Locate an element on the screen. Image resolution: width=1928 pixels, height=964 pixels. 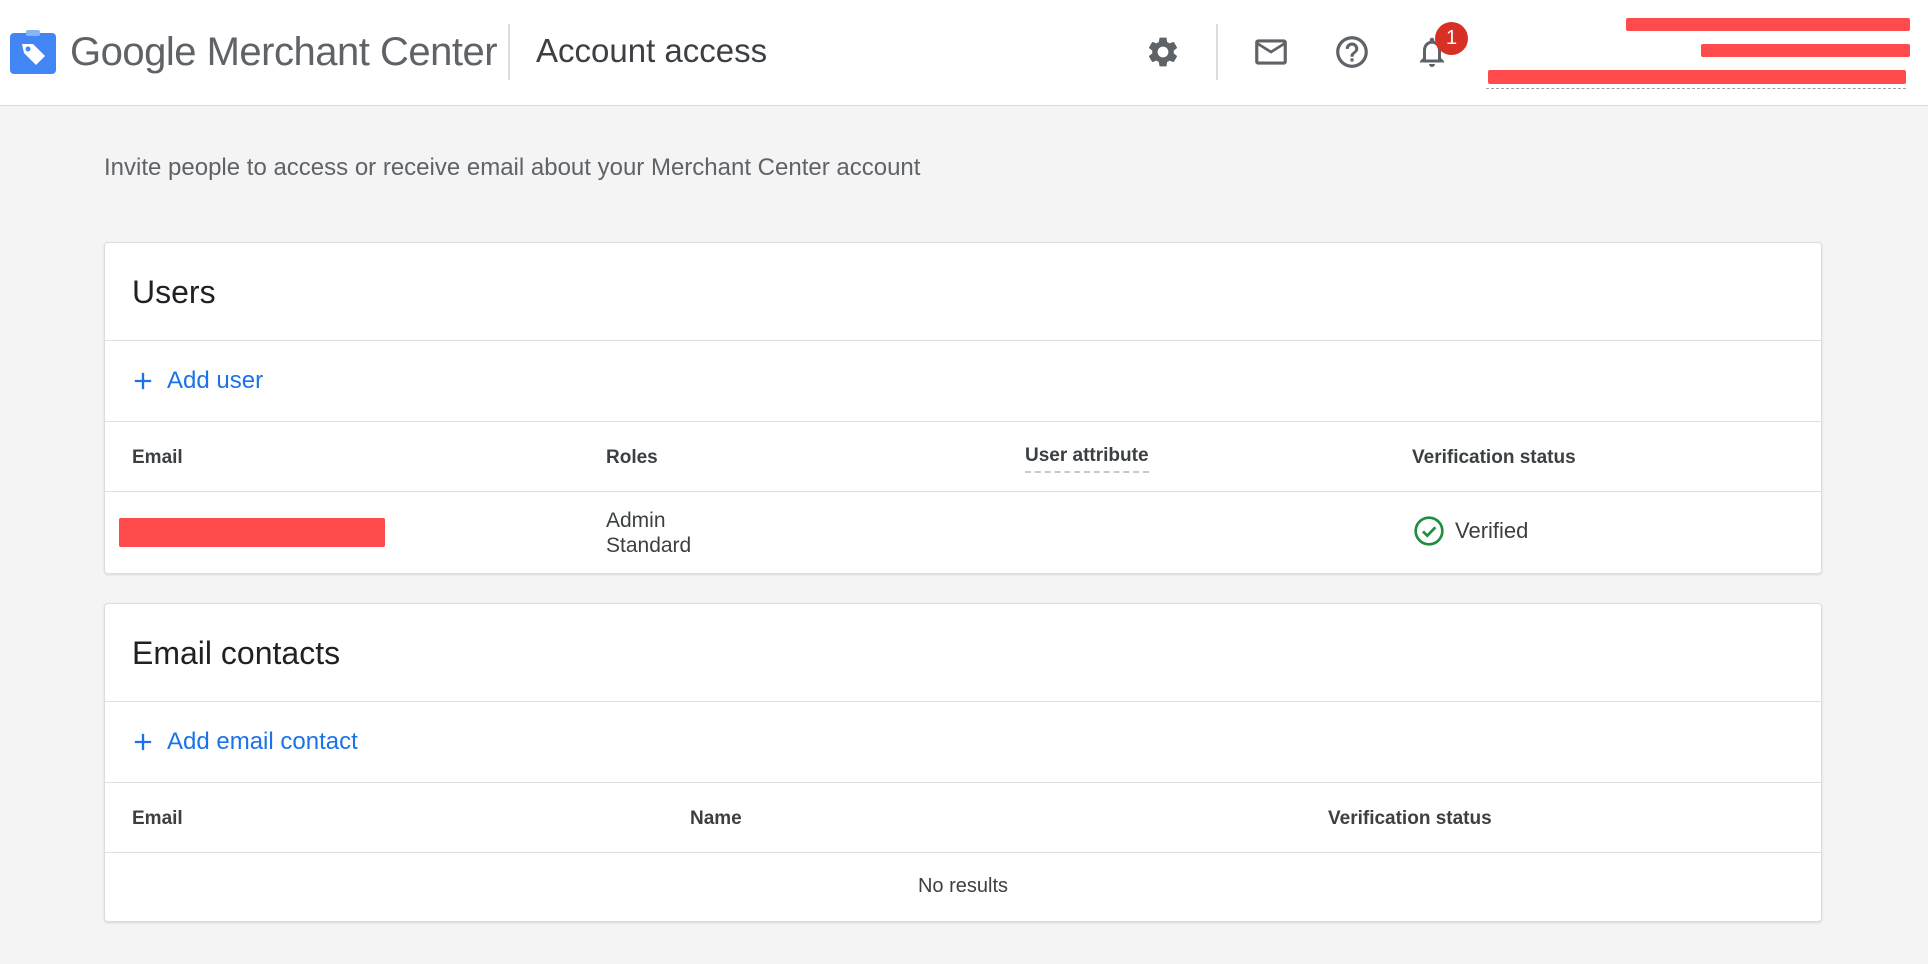
brand-wordmark: Google Merchant Center is located at coordinates (284, 52).